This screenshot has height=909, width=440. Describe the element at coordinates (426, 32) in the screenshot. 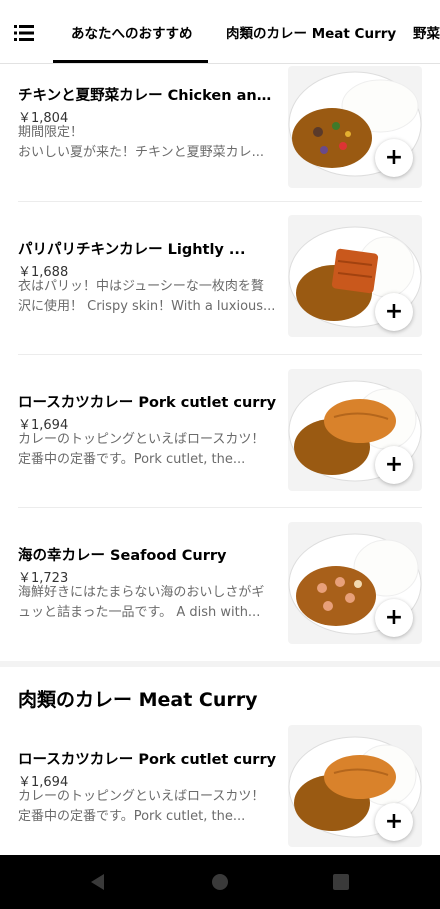

I see `tab-vegetable: 野菜` at that location.